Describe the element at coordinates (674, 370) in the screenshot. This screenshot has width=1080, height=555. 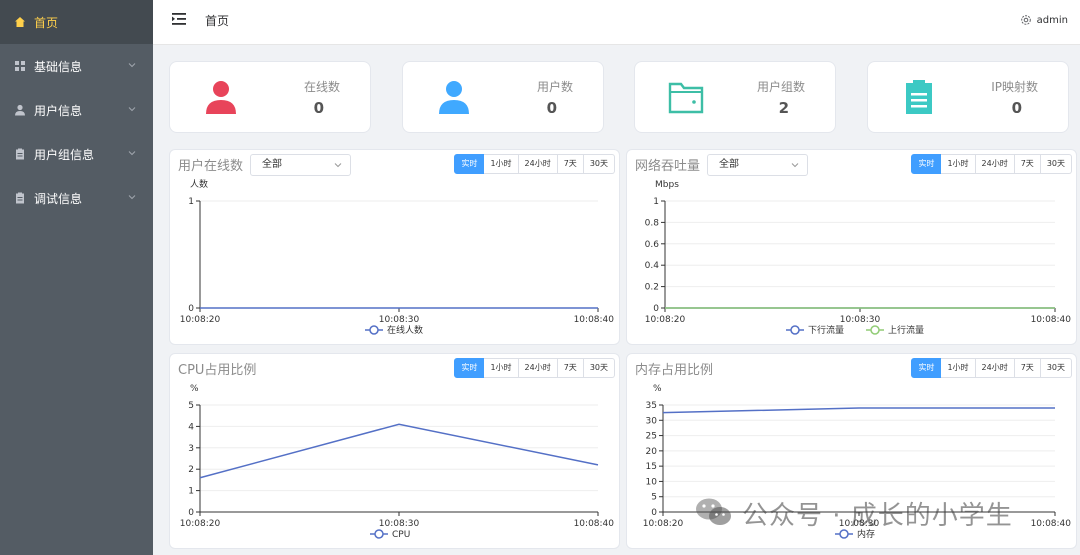
I see `panel-title: 内存占用比例` at that location.